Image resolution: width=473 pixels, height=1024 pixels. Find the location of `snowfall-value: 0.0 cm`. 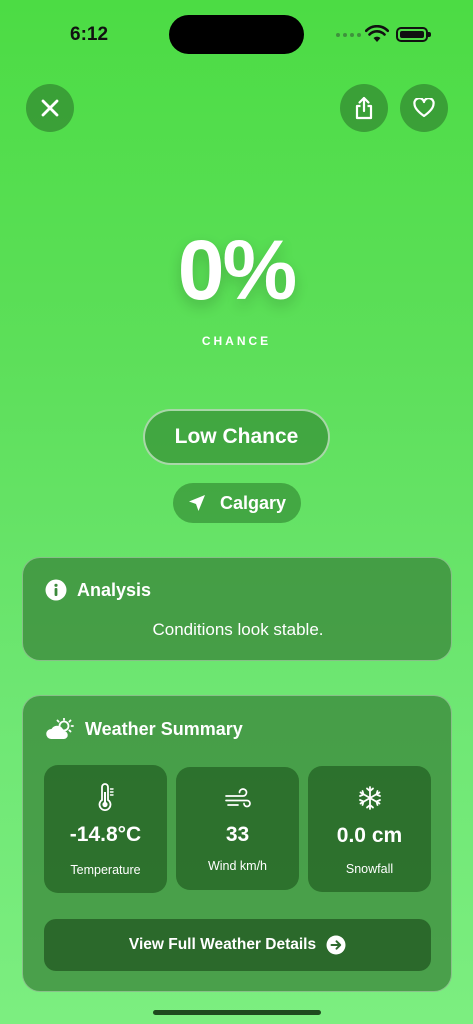

snowfall-value: 0.0 cm is located at coordinates (369, 835).